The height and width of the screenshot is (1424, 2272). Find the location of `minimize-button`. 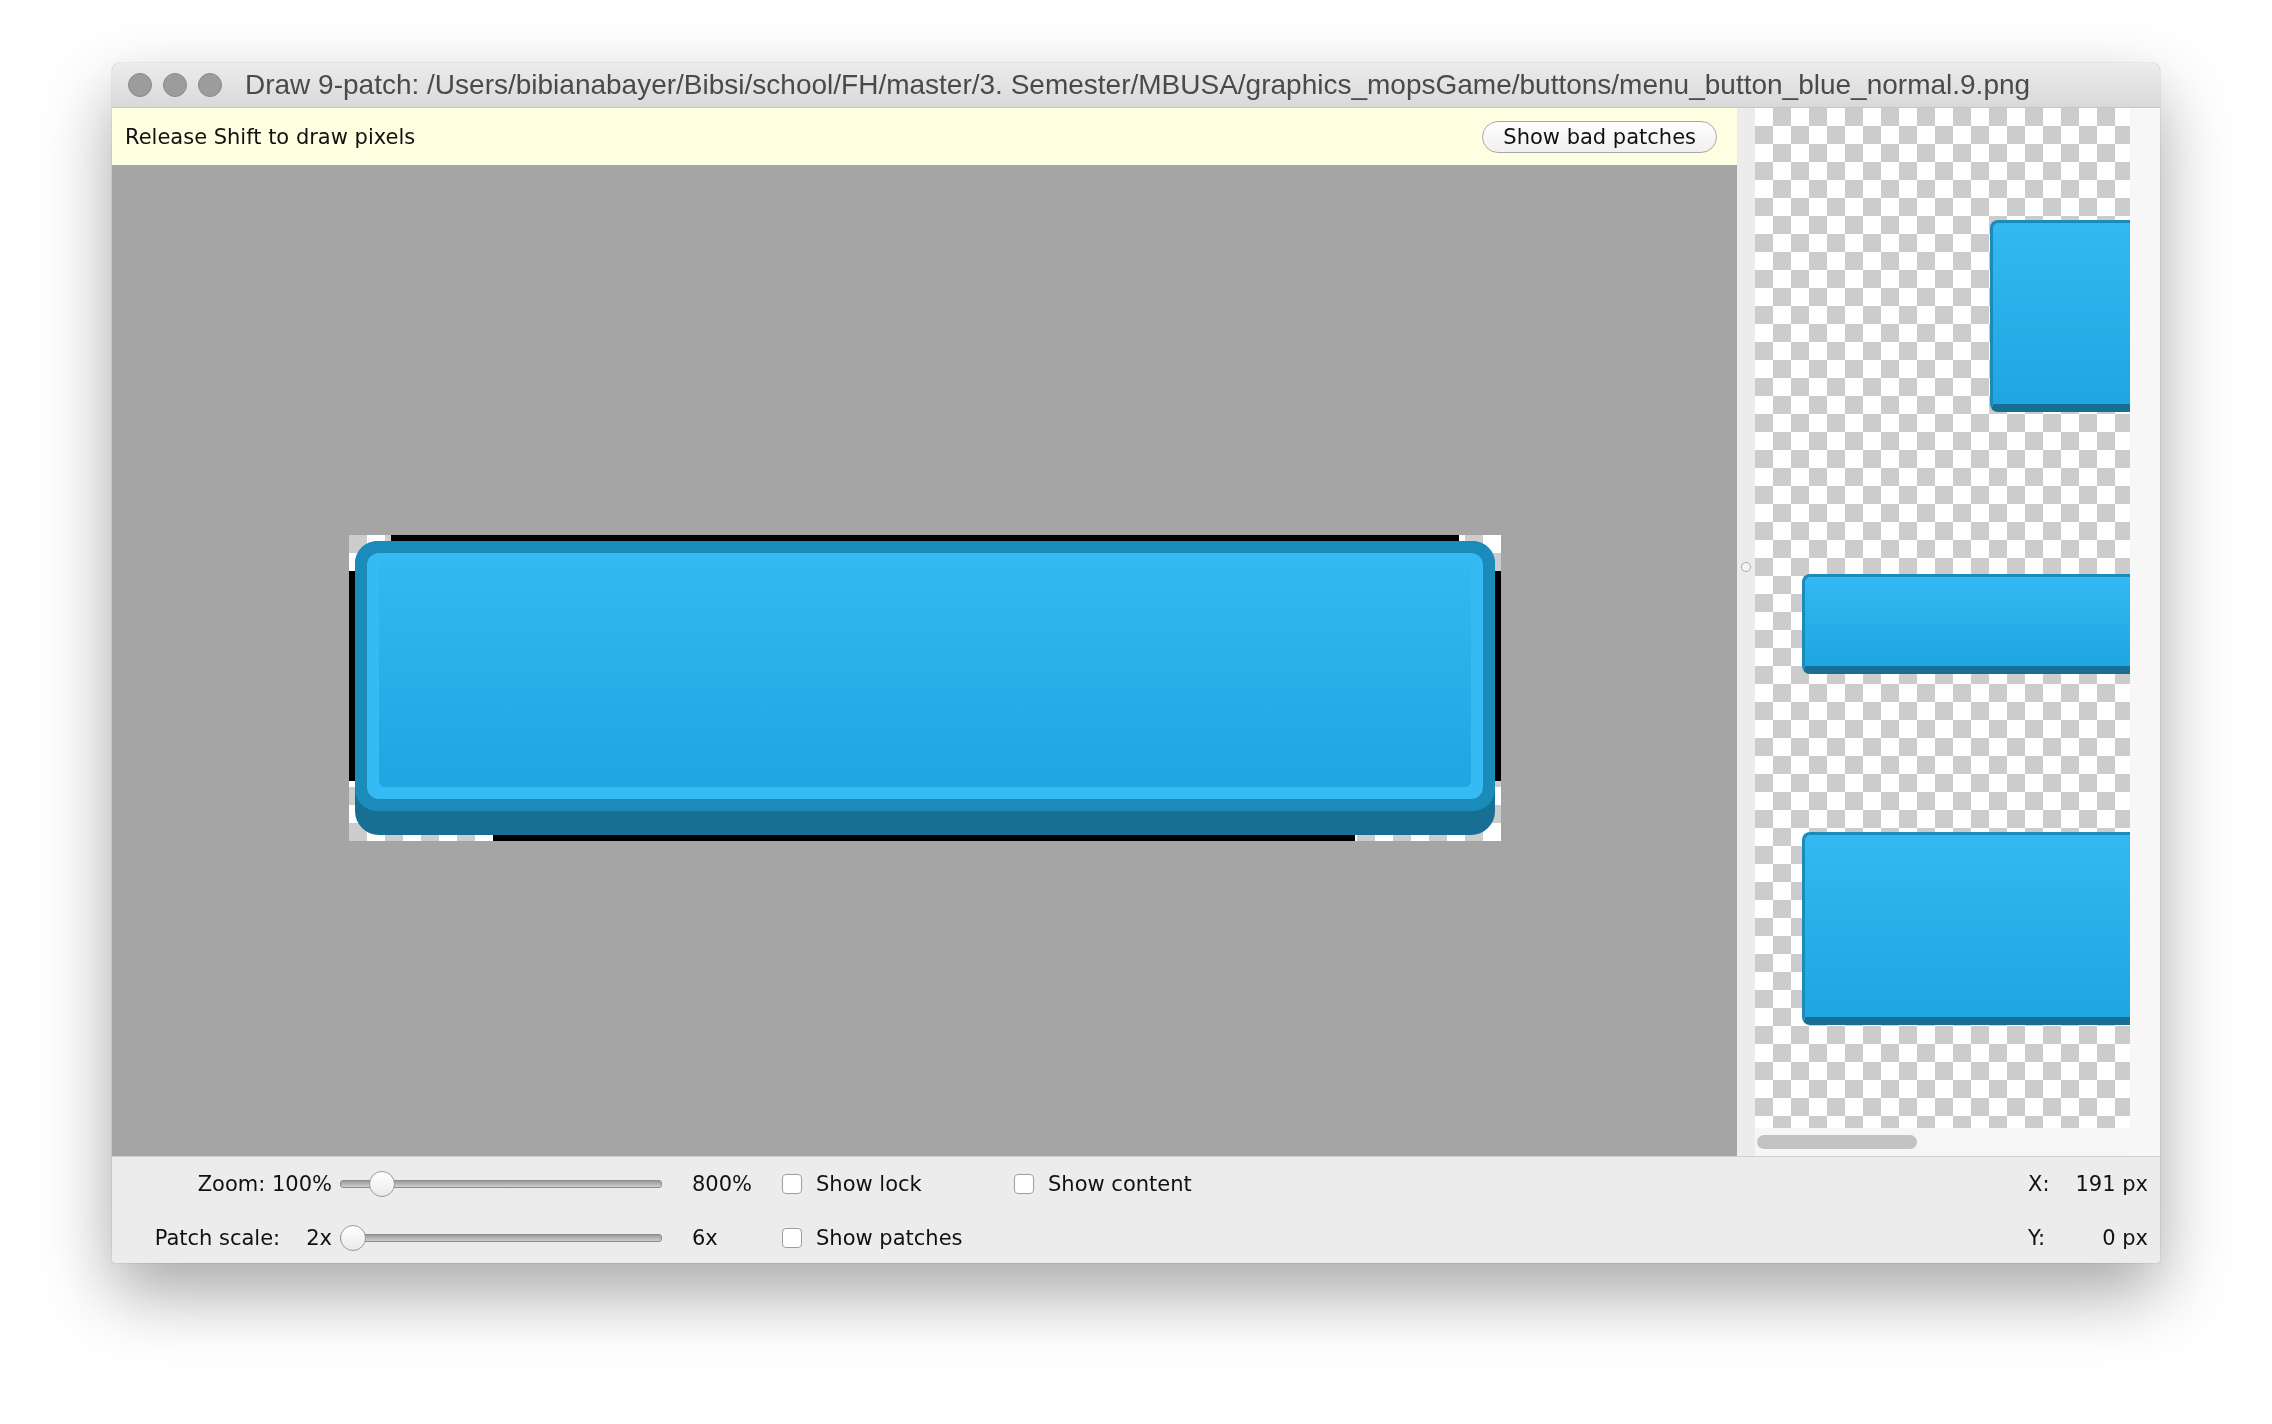

minimize-button is located at coordinates (175, 85).